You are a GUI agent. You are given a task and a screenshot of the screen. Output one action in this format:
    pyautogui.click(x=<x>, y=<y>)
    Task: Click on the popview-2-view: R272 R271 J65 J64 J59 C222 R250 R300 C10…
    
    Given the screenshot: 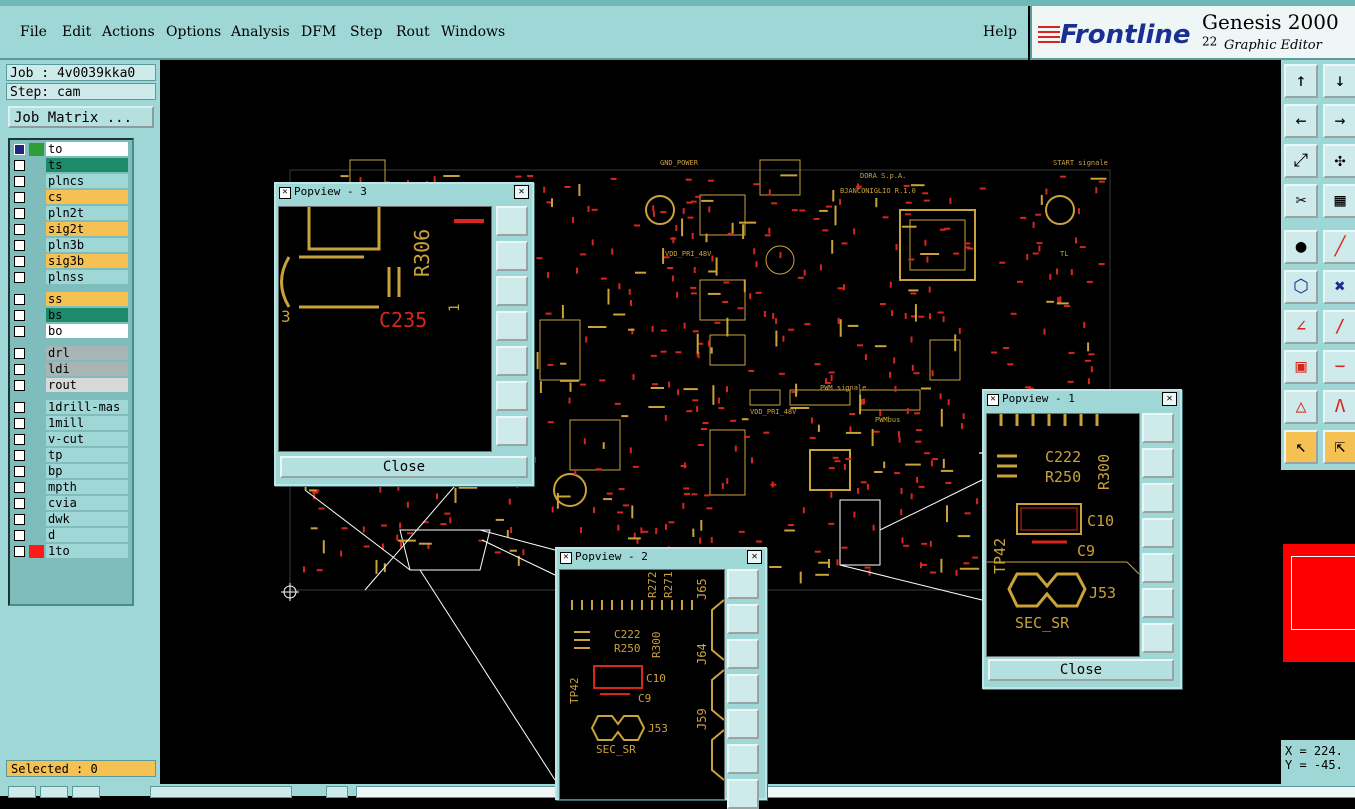 What is the action you would take?
    pyautogui.click(x=642, y=684)
    